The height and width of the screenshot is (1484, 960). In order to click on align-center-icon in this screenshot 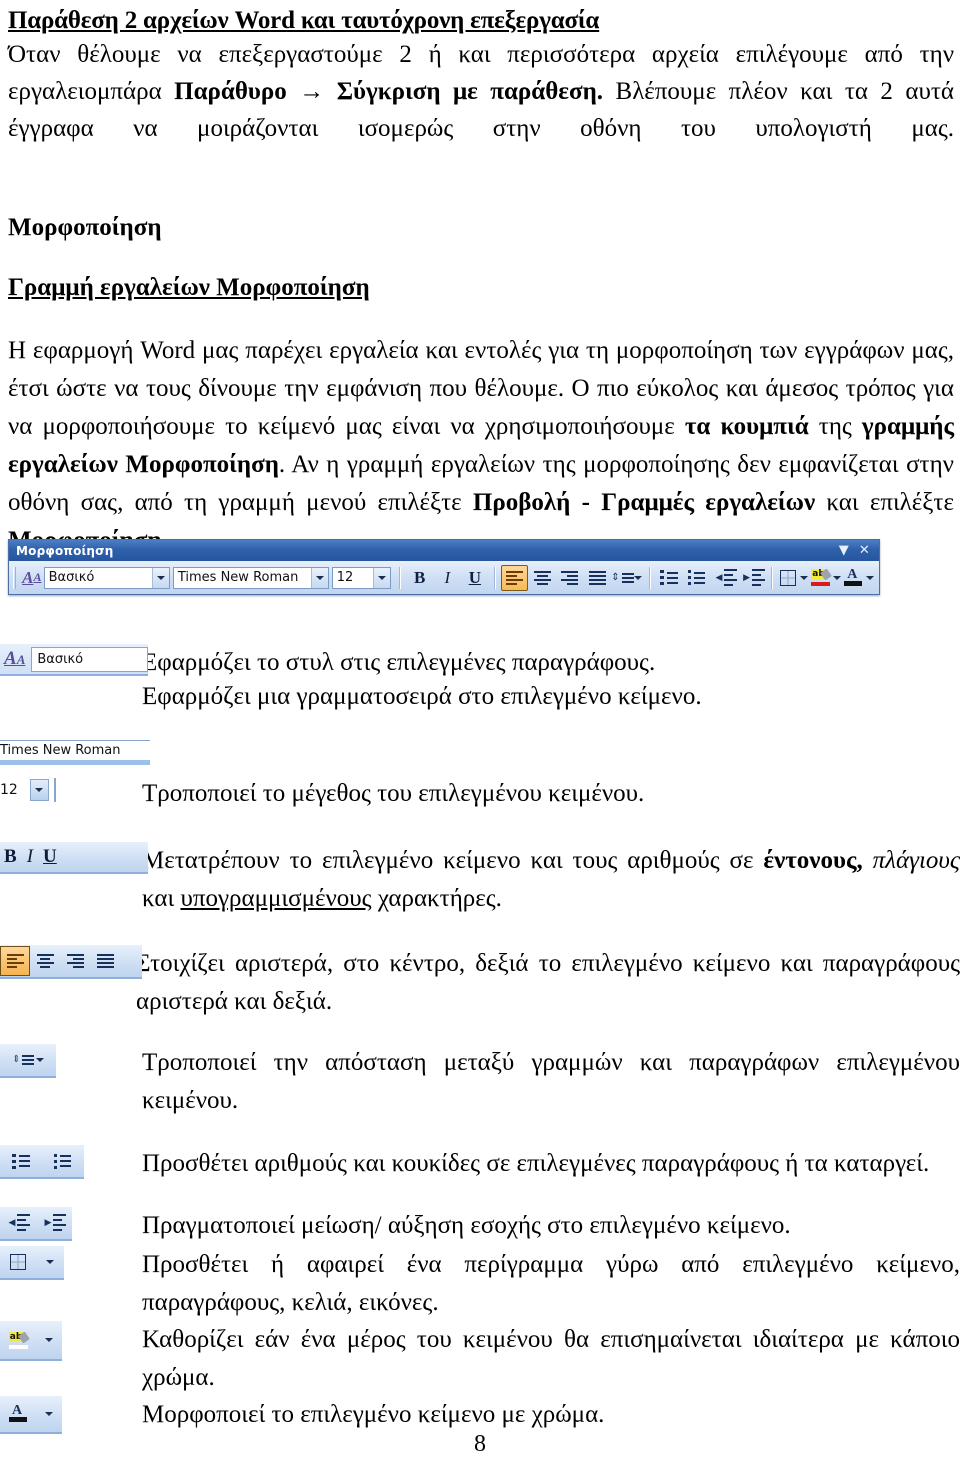, I will do `click(45, 961)`.